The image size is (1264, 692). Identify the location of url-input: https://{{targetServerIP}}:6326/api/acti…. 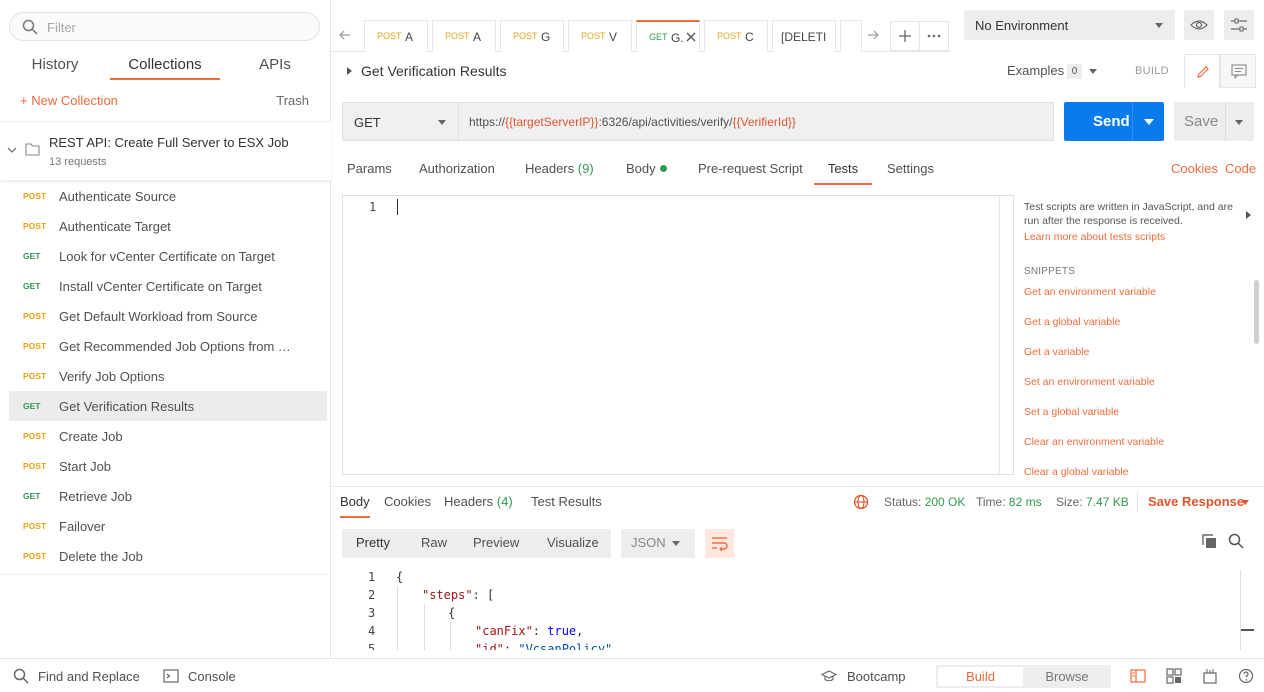
(756, 121).